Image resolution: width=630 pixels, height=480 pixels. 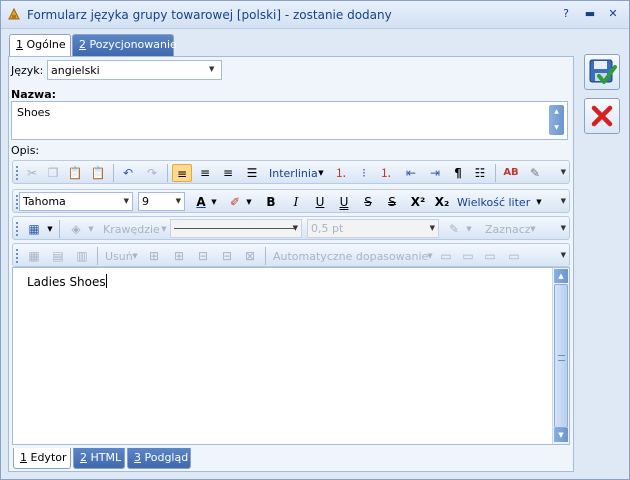 I want to click on numbered-list-icon: ⒈, so click(x=341, y=173).